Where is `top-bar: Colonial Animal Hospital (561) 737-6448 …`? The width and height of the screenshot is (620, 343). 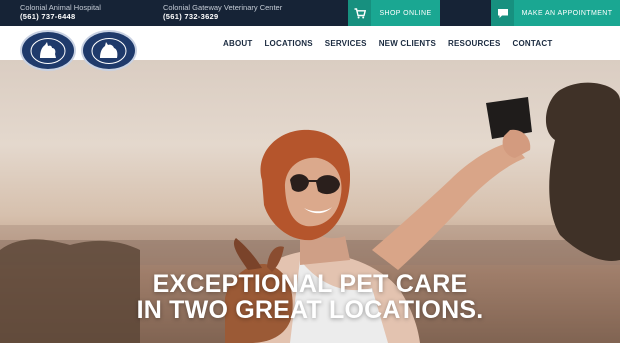 top-bar: Colonial Animal Hospital (561) 737-6448 … is located at coordinates (310, 13).